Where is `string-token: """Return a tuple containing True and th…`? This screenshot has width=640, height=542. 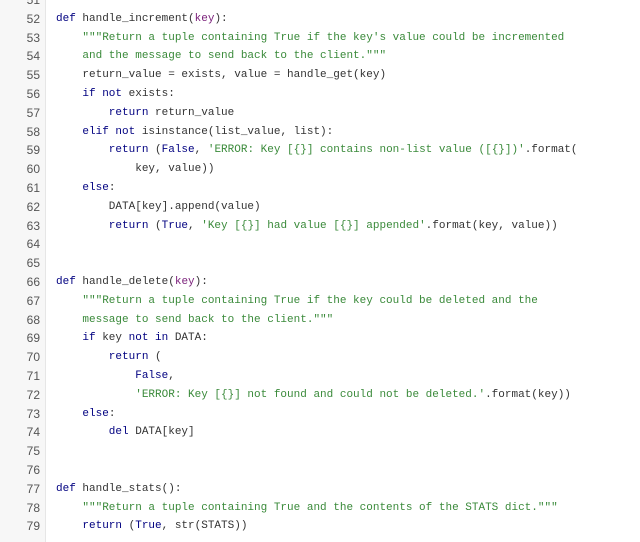 string-token: """Return a tuple containing True and th… is located at coordinates (307, 507).